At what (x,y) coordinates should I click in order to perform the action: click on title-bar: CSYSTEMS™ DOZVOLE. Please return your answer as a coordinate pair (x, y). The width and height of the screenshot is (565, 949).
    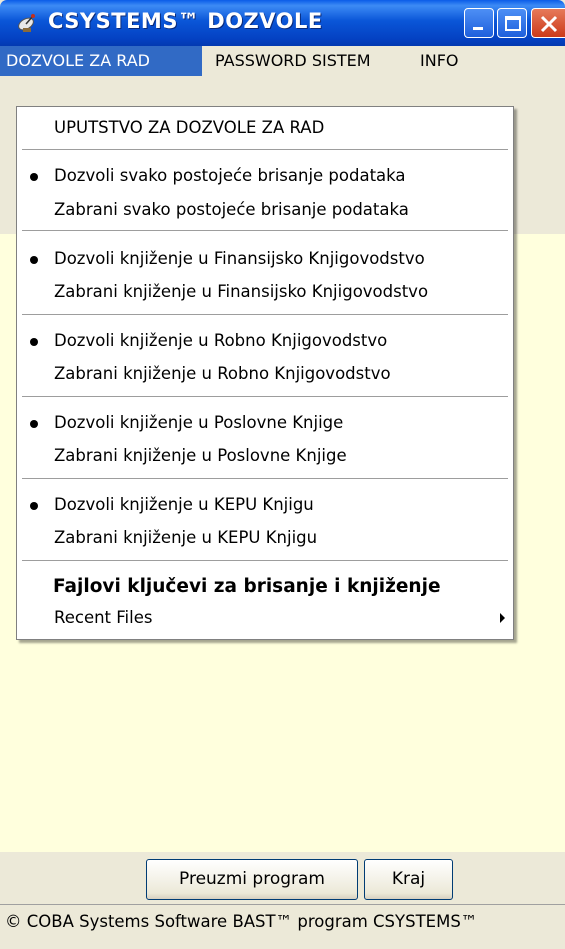
    Looking at the image, I should click on (282, 23).